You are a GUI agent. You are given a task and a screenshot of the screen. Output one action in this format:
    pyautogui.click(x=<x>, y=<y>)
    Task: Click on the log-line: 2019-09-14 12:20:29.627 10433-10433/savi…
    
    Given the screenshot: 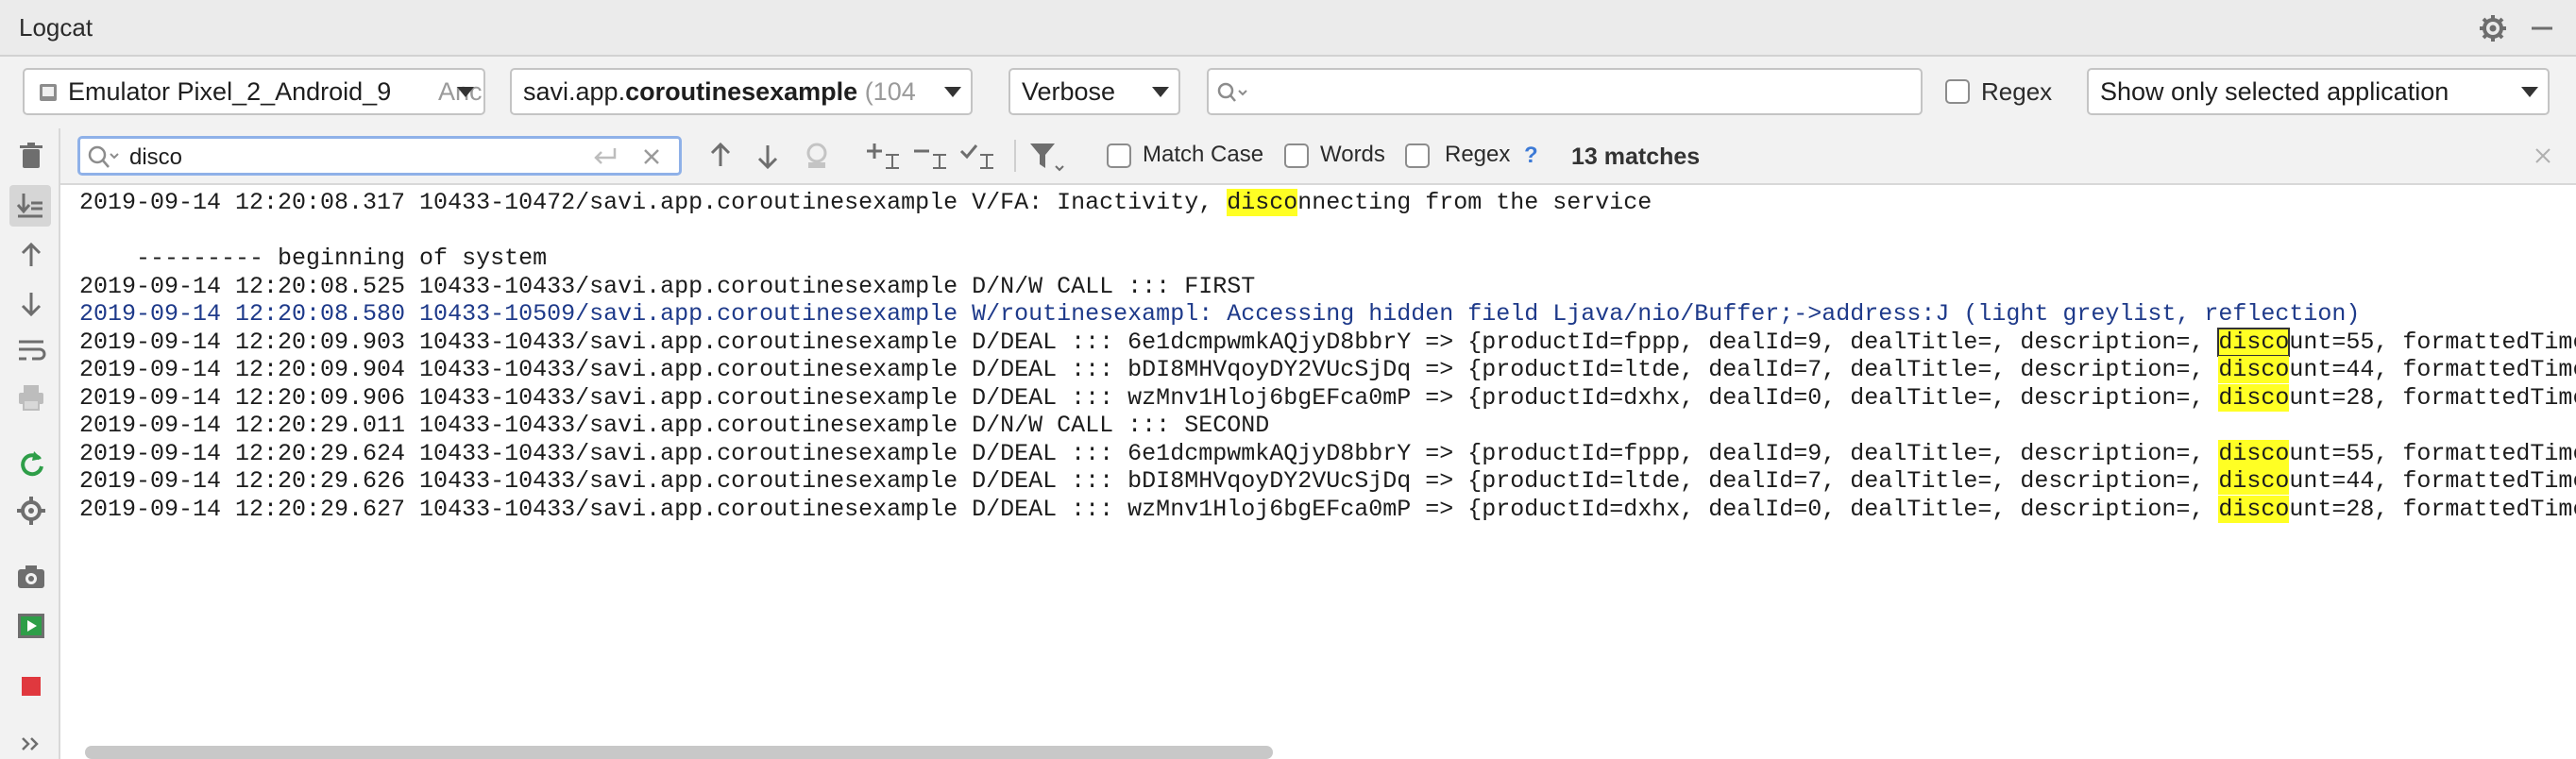 What is the action you would take?
    pyautogui.click(x=1327, y=510)
    